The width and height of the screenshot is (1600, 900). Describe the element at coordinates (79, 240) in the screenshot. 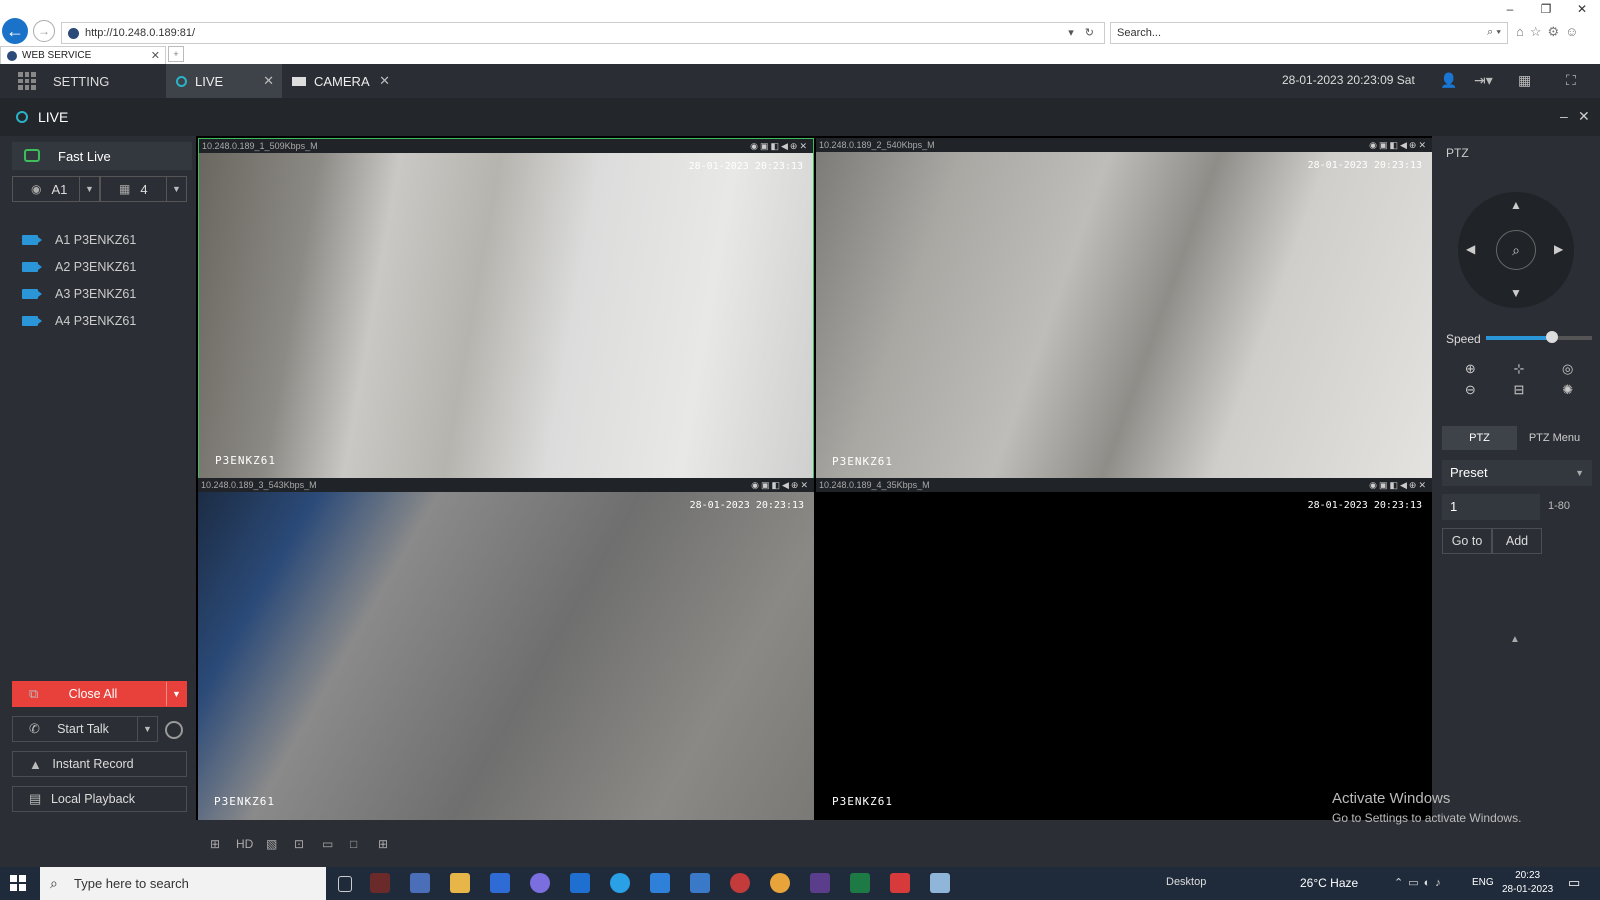

I see `camera-list-item: A1 P3ENKZ61` at that location.